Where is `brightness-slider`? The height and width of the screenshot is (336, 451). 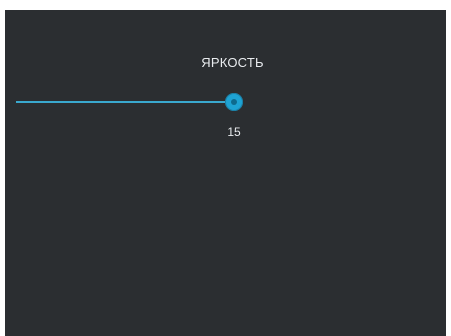 brightness-slider is located at coordinates (226, 102).